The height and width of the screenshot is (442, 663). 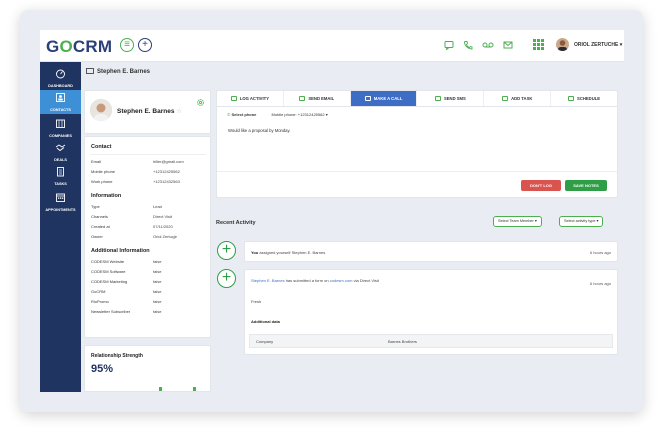 What do you see at coordinates (60, 160) in the screenshot?
I see `sidebar-item-label: DEALS` at bounding box center [60, 160].